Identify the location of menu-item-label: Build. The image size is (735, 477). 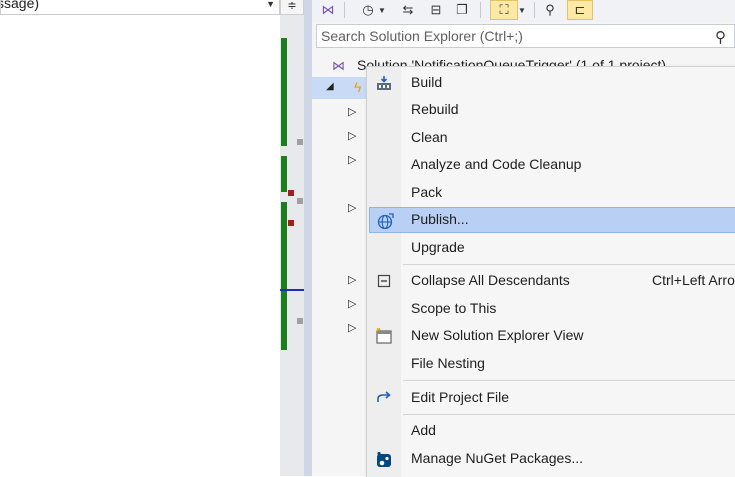
(427, 82).